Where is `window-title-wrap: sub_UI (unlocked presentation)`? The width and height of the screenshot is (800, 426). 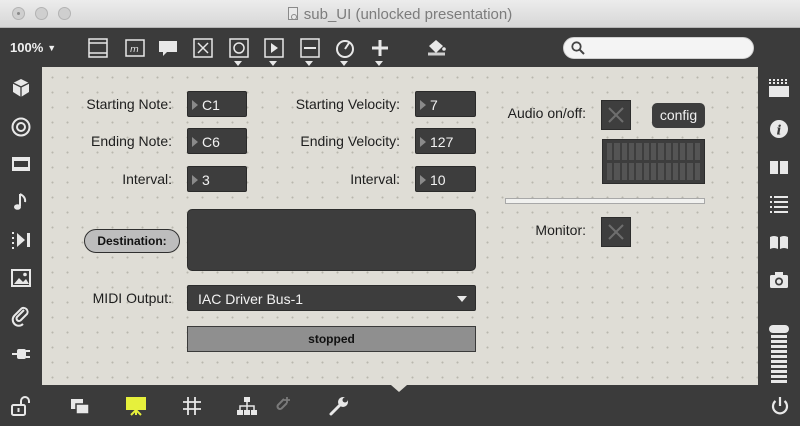
window-title-wrap: sub_UI (unlocked presentation) is located at coordinates (400, 14).